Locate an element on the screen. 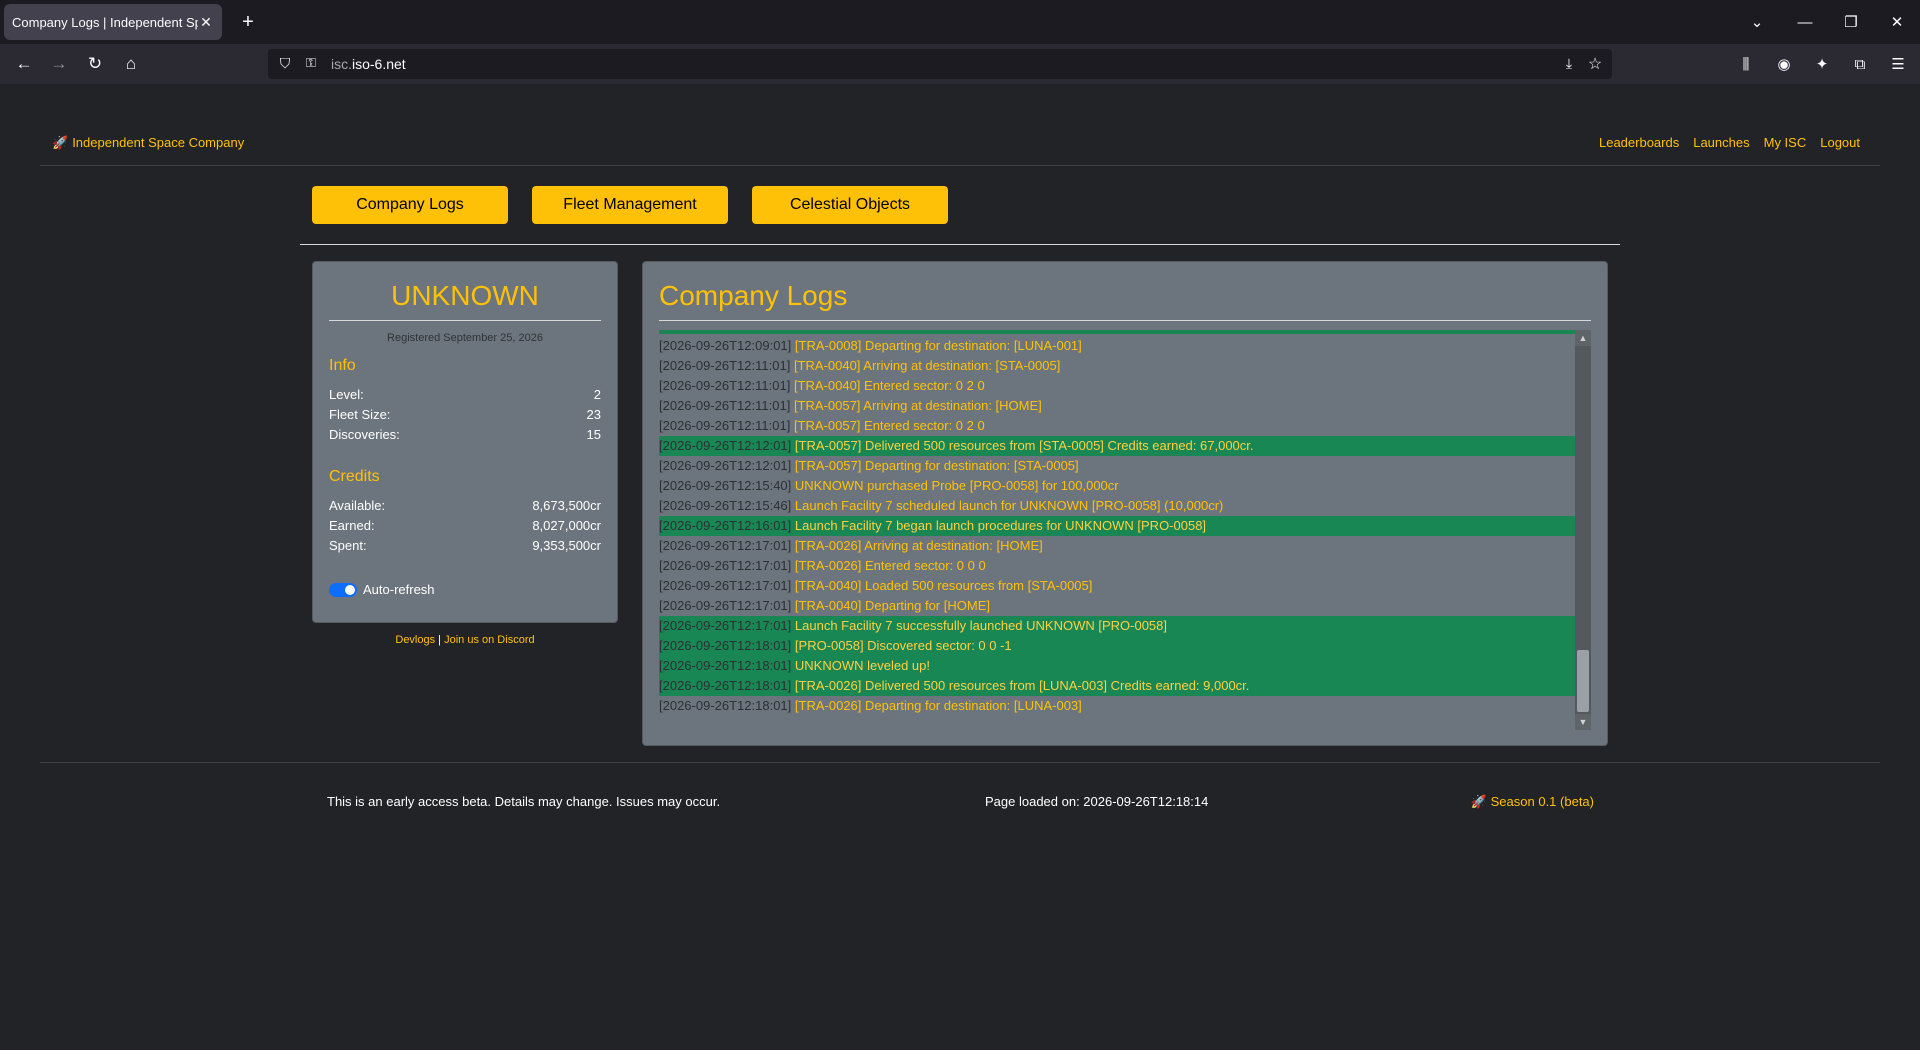 This screenshot has width=1920, height=1050. page-loaded-time: Page loaded on: 2026-09-26T12:18:14 is located at coordinates (1097, 801).